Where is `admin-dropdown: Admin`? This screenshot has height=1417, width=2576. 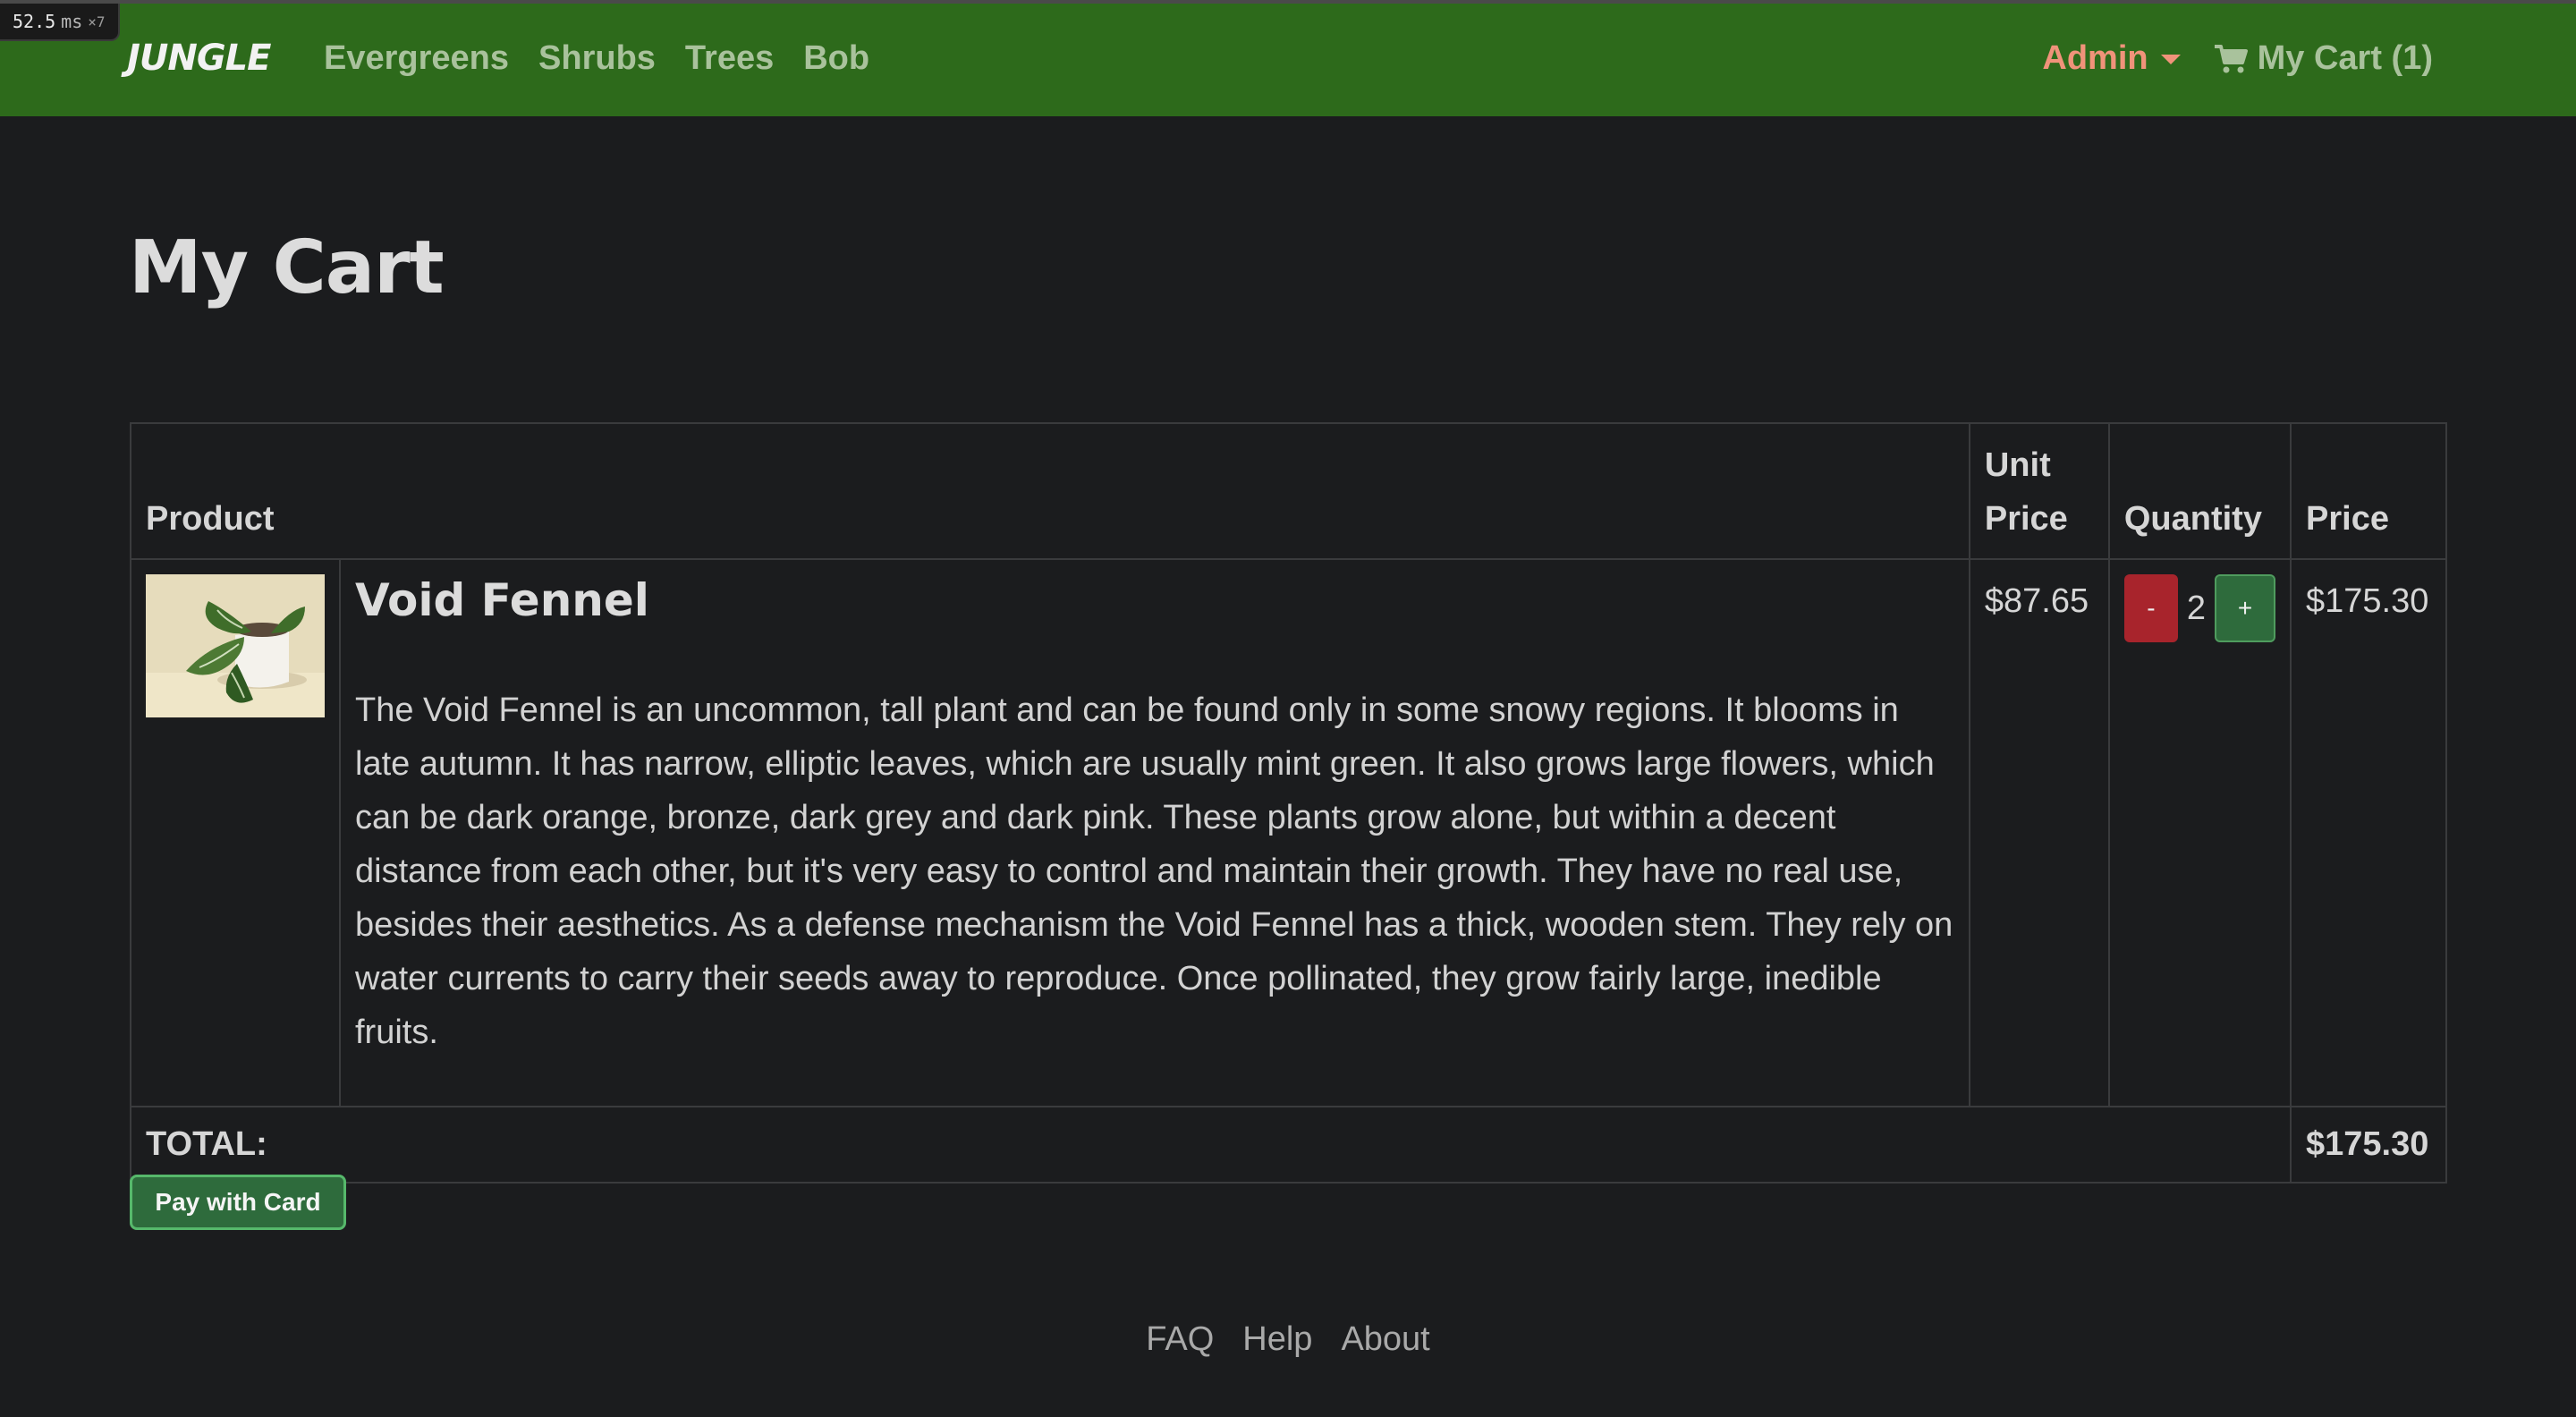
admin-dropdown: Admin is located at coordinates (2111, 58).